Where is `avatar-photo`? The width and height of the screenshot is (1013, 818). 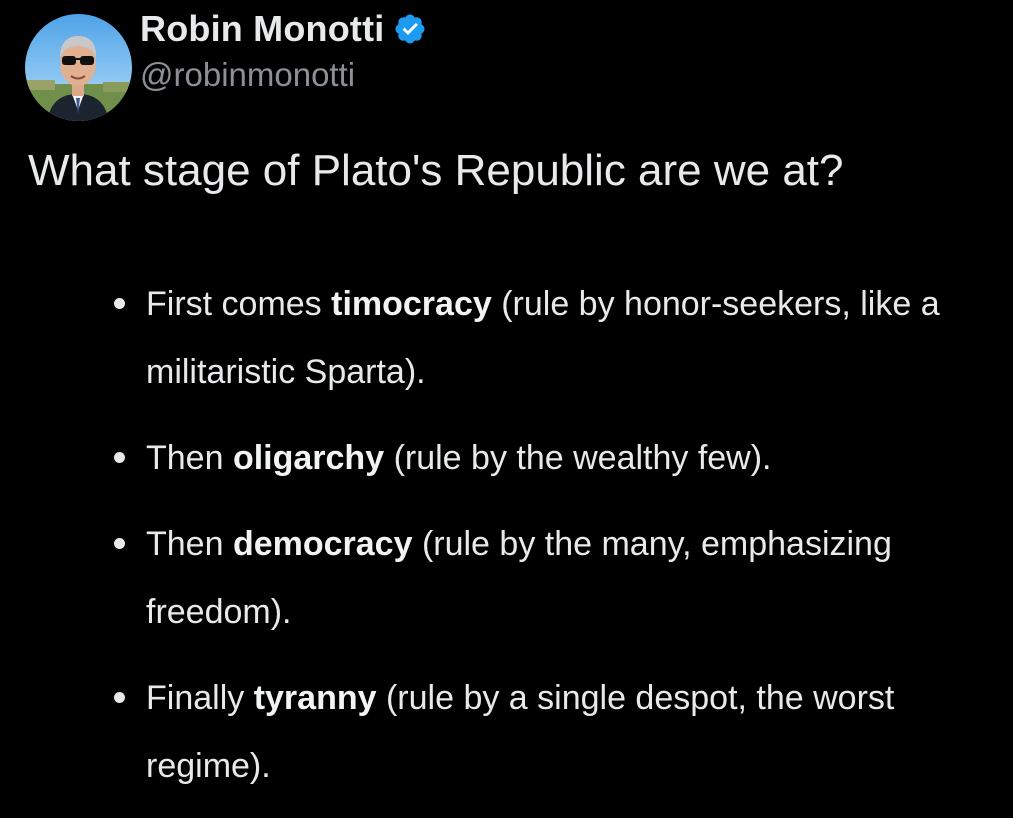 avatar-photo is located at coordinates (78, 67).